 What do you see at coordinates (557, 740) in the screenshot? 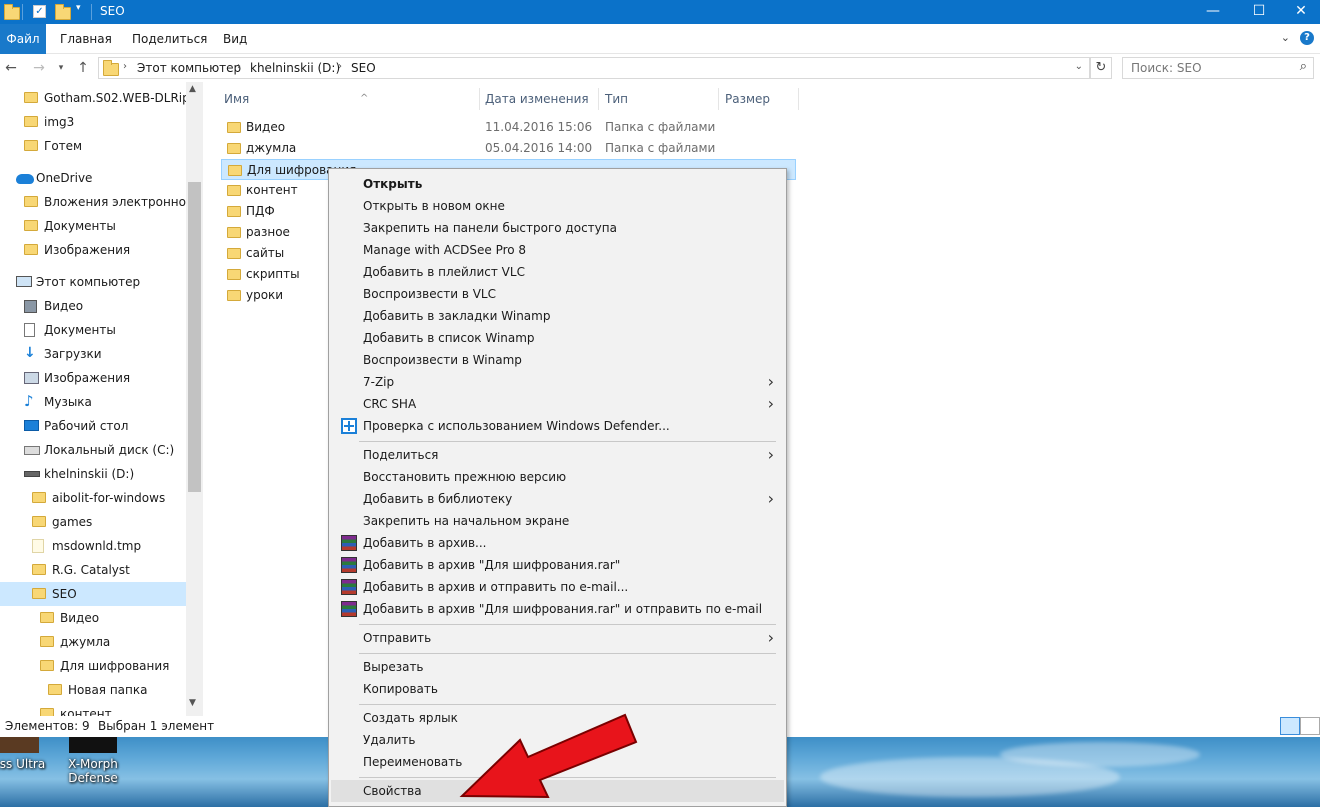
I see `menu-item: Удалить` at bounding box center [557, 740].